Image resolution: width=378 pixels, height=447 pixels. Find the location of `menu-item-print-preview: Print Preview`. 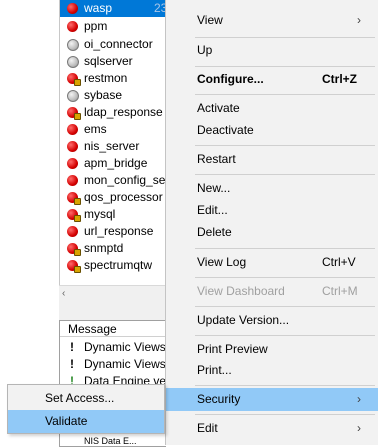

menu-item-print-preview: Print Preview is located at coordinates (272, 349).